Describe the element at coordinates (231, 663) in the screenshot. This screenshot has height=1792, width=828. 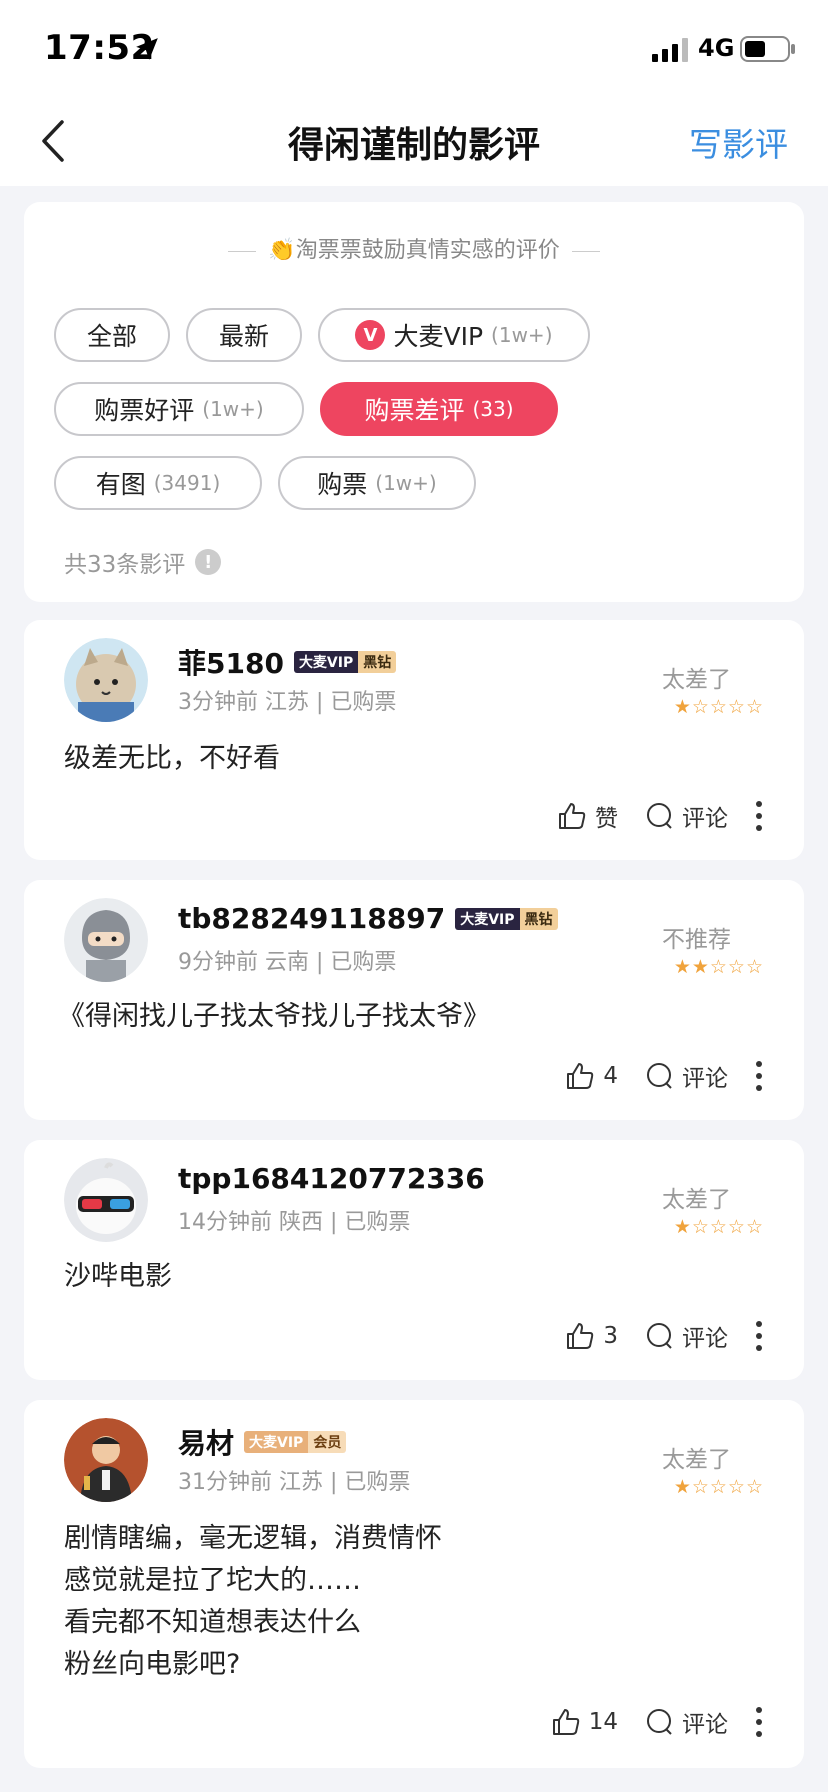
I see `username-text: 菲5180` at that location.